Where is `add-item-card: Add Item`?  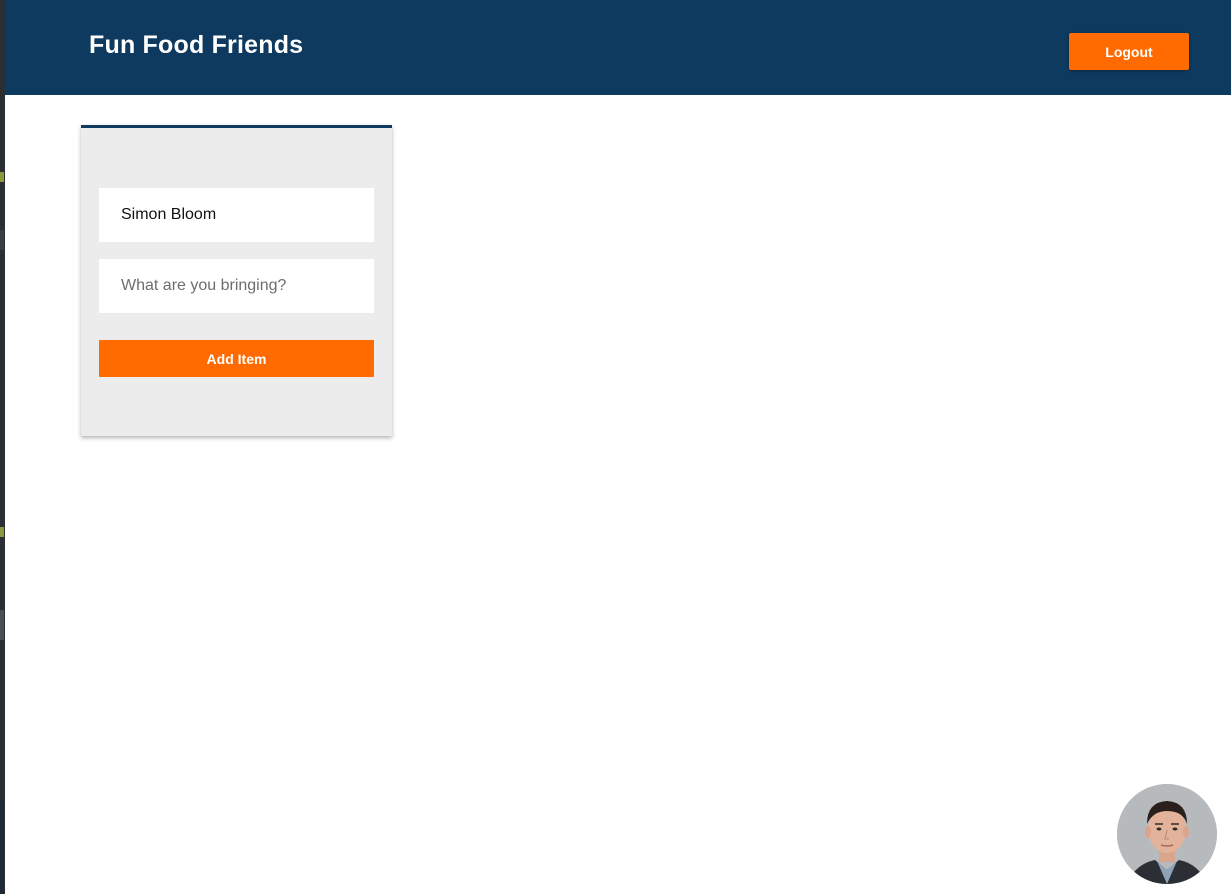
add-item-card: Add Item is located at coordinates (236, 280).